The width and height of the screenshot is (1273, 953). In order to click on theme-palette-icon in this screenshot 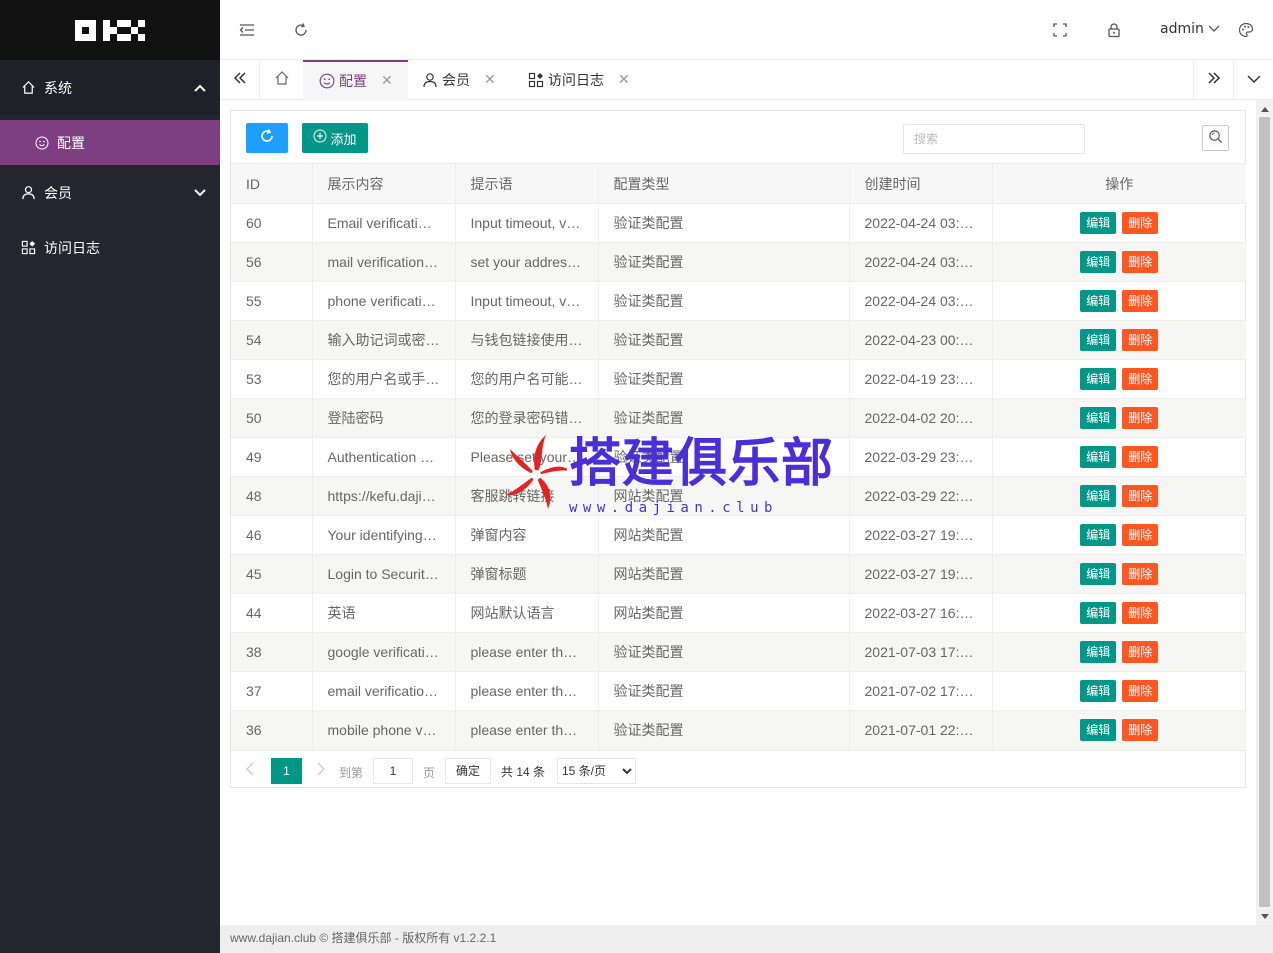, I will do `click(1246, 30)`.